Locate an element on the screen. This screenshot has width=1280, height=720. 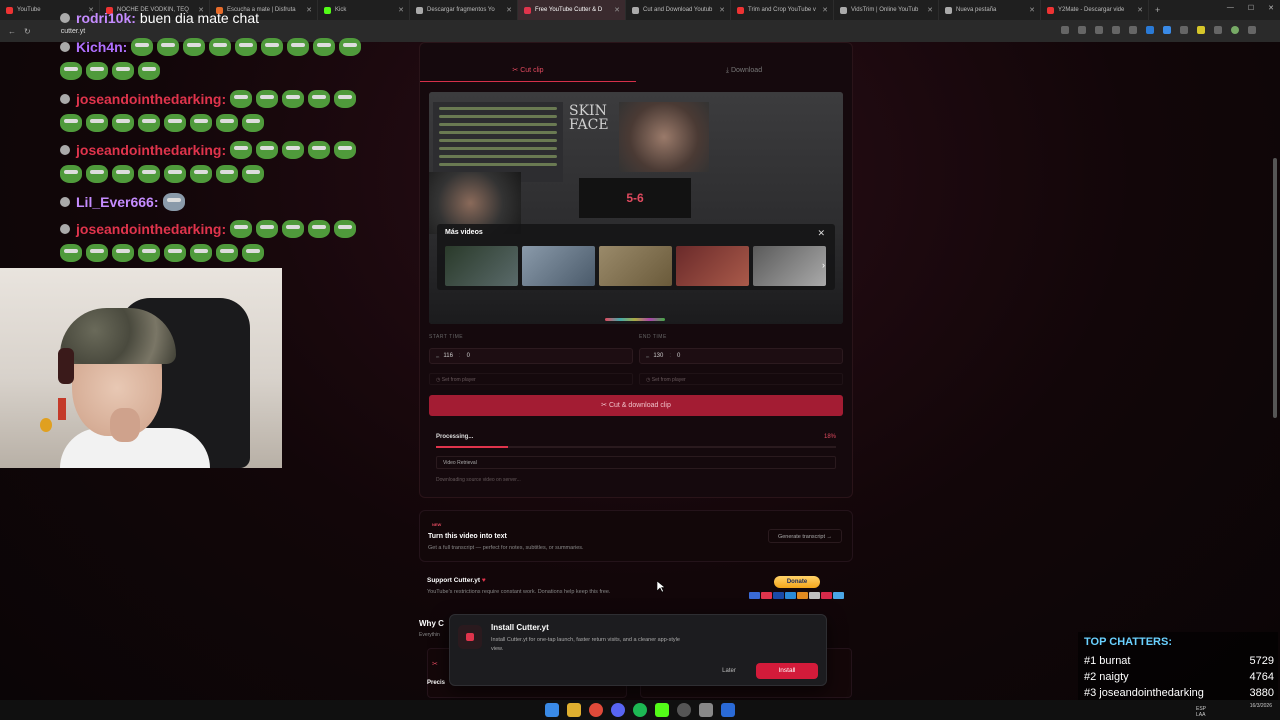
start-set-from-player-button: ◷ Set from player is located at coordinates (531, 379).